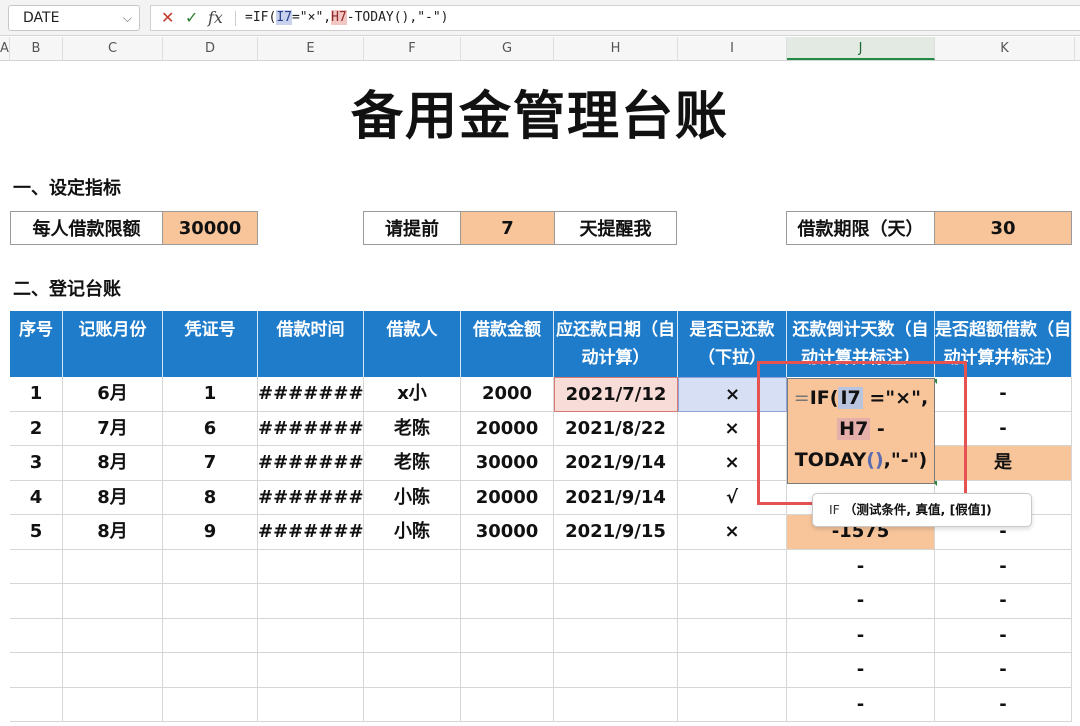 Image resolution: width=1080 pixels, height=726 pixels. What do you see at coordinates (412, 463) in the screenshot?
I see `cell-borrower: 老陈` at bounding box center [412, 463].